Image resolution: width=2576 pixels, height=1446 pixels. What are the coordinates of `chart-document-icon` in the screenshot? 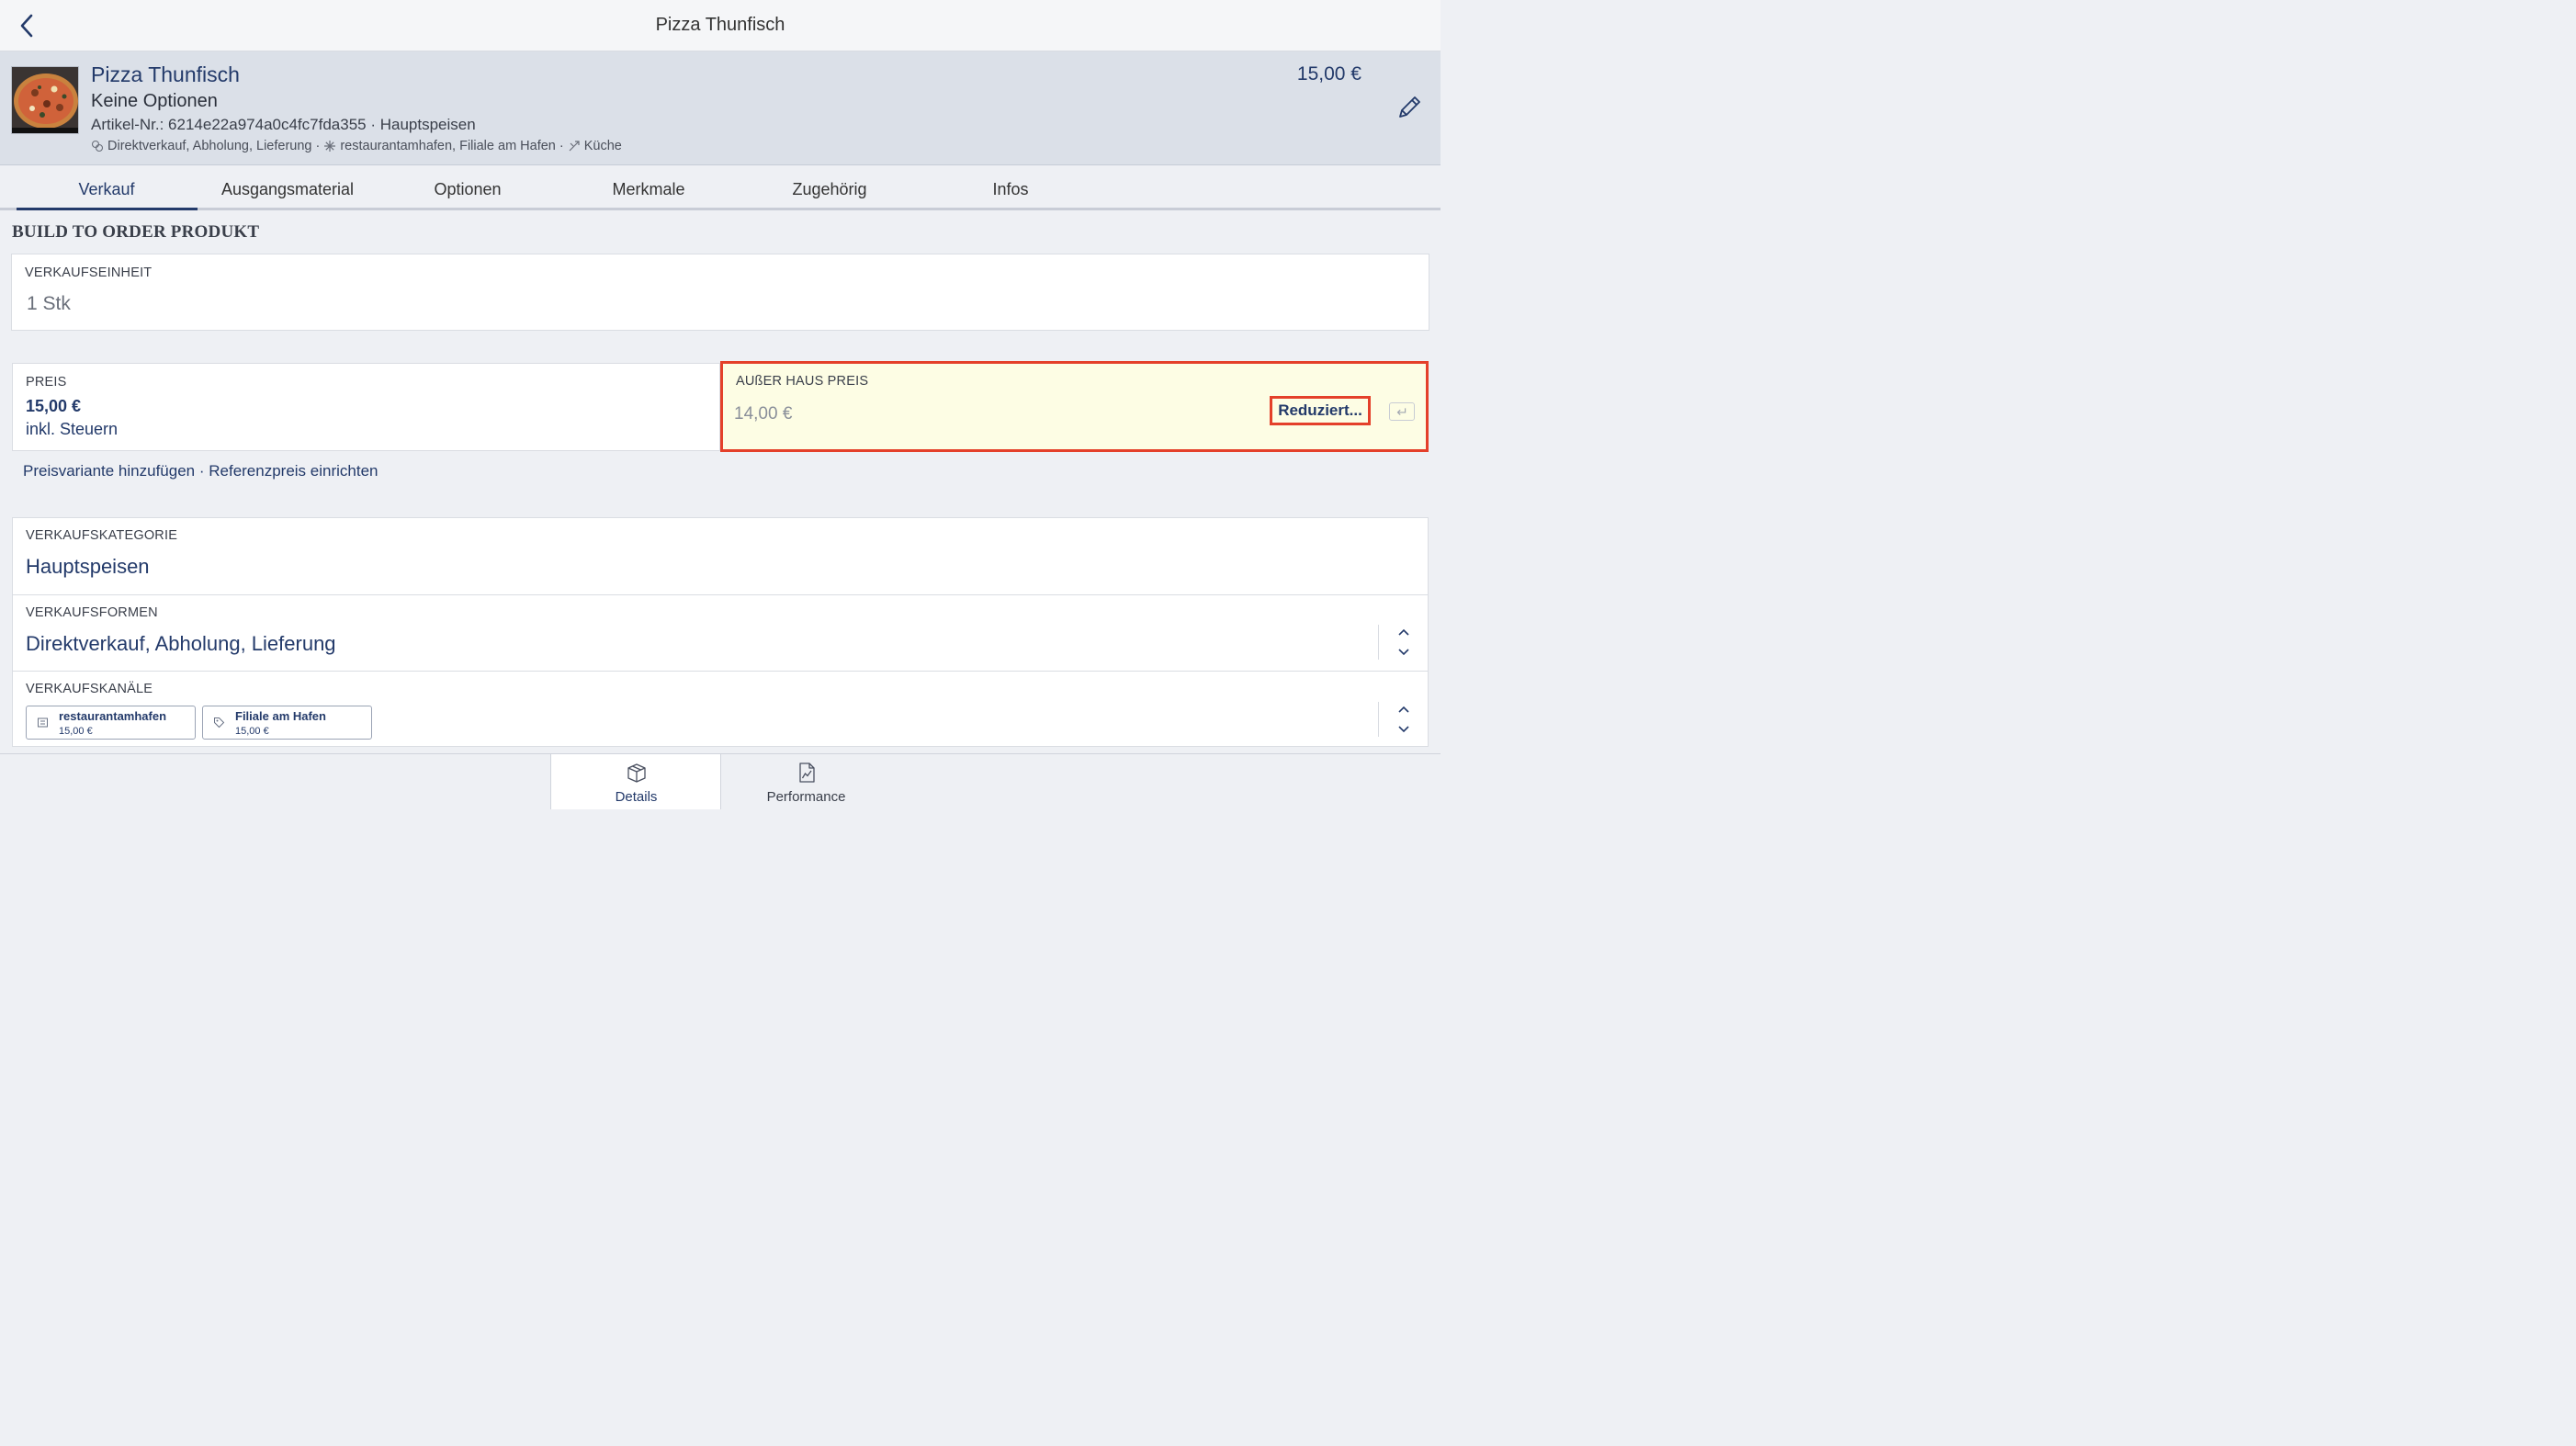 It's located at (807, 773).